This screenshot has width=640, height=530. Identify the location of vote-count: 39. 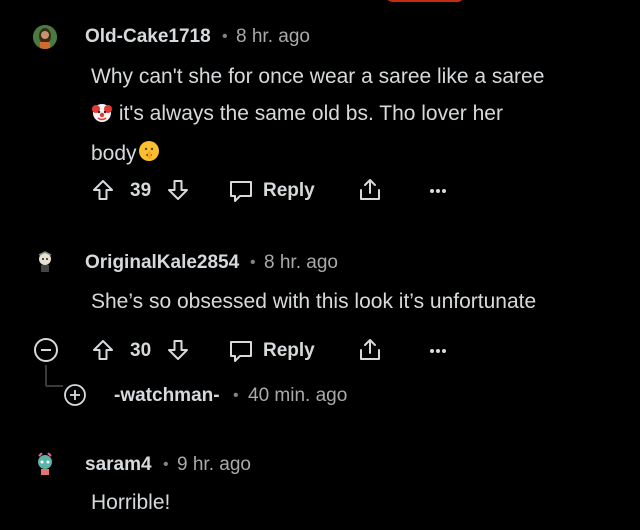
(141, 190).